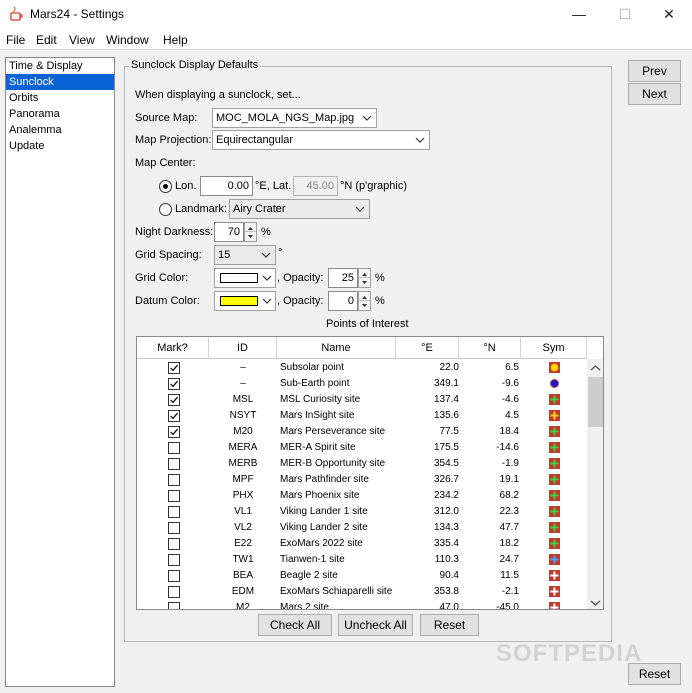 The height and width of the screenshot is (693, 692). I want to click on check-all-button: Check All, so click(295, 625).